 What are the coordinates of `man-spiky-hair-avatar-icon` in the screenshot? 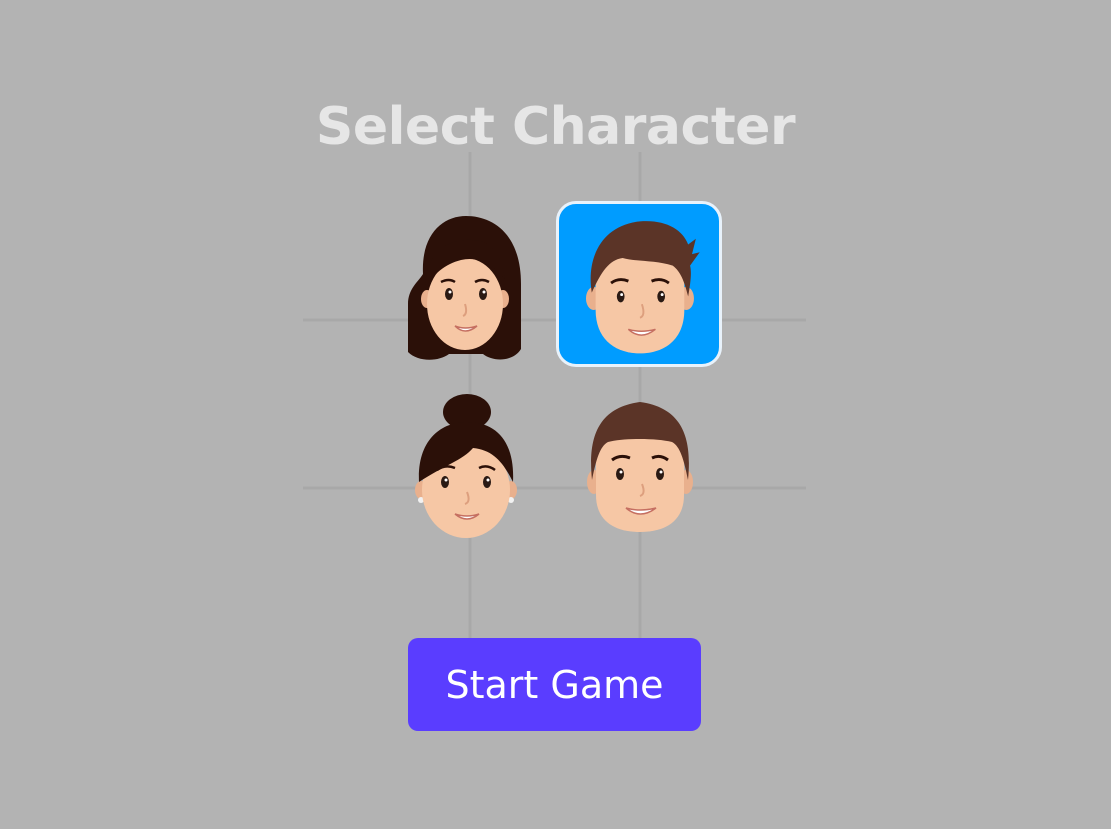 It's located at (642, 287).